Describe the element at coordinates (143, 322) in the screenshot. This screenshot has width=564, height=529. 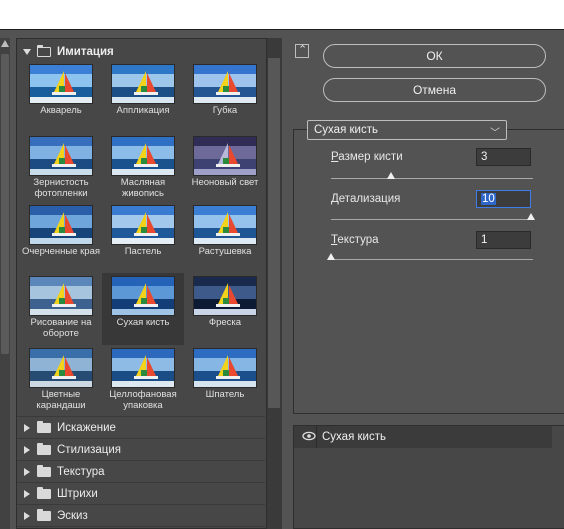
I see `filter-thumb-label: Сухая кисть` at that location.